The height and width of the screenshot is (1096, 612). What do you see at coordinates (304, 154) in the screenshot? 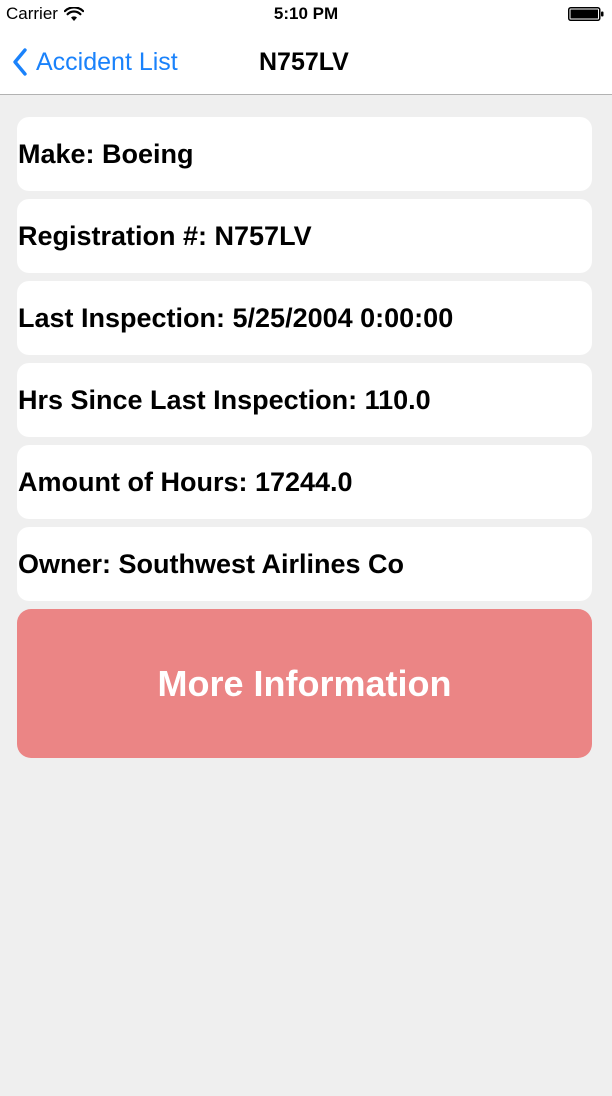
I see `detail-make: Make: Boeing` at bounding box center [304, 154].